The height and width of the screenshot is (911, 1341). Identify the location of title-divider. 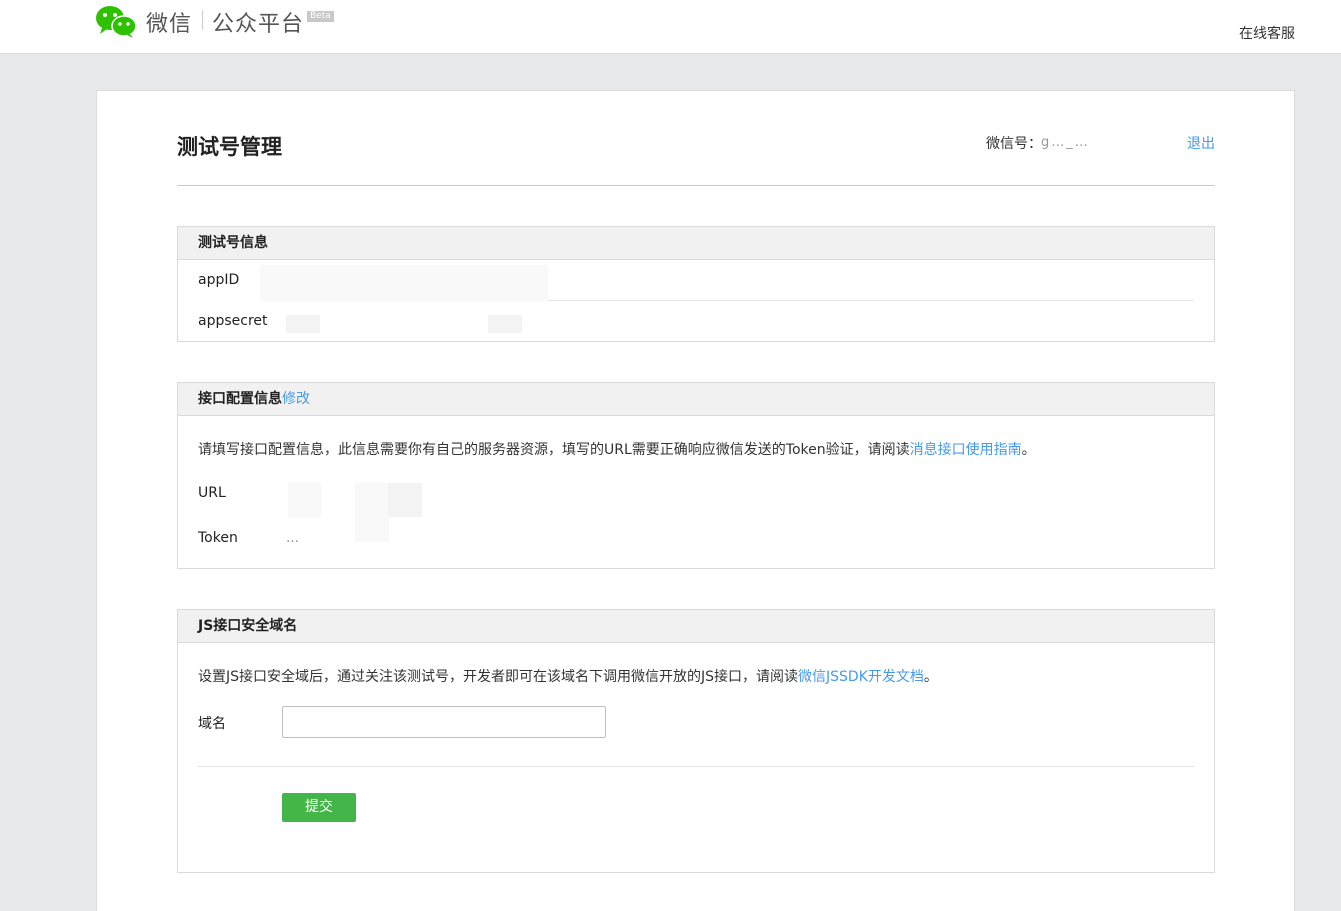
(696, 185).